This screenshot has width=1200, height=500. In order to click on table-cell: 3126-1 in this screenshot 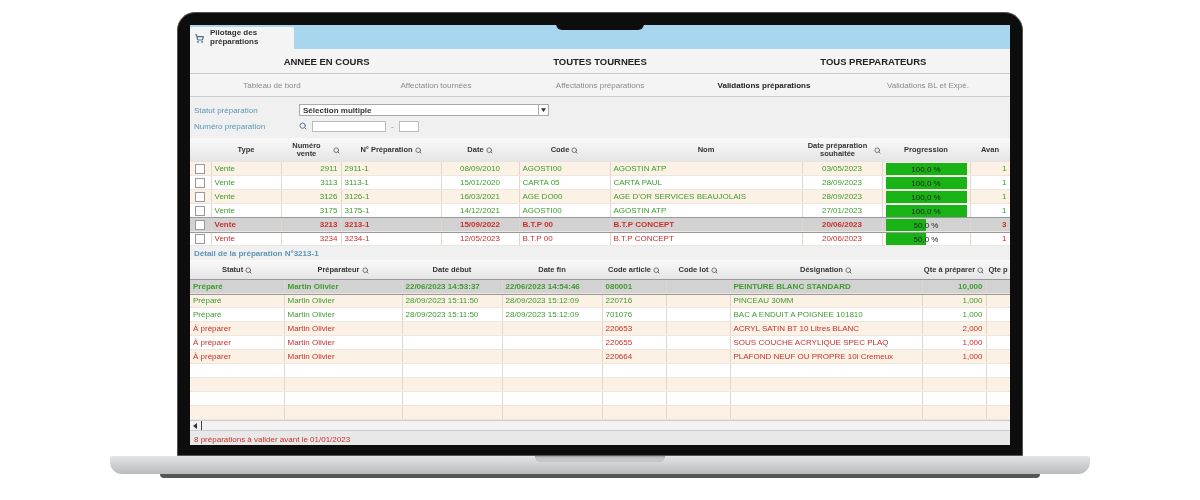, I will do `click(357, 196)`.